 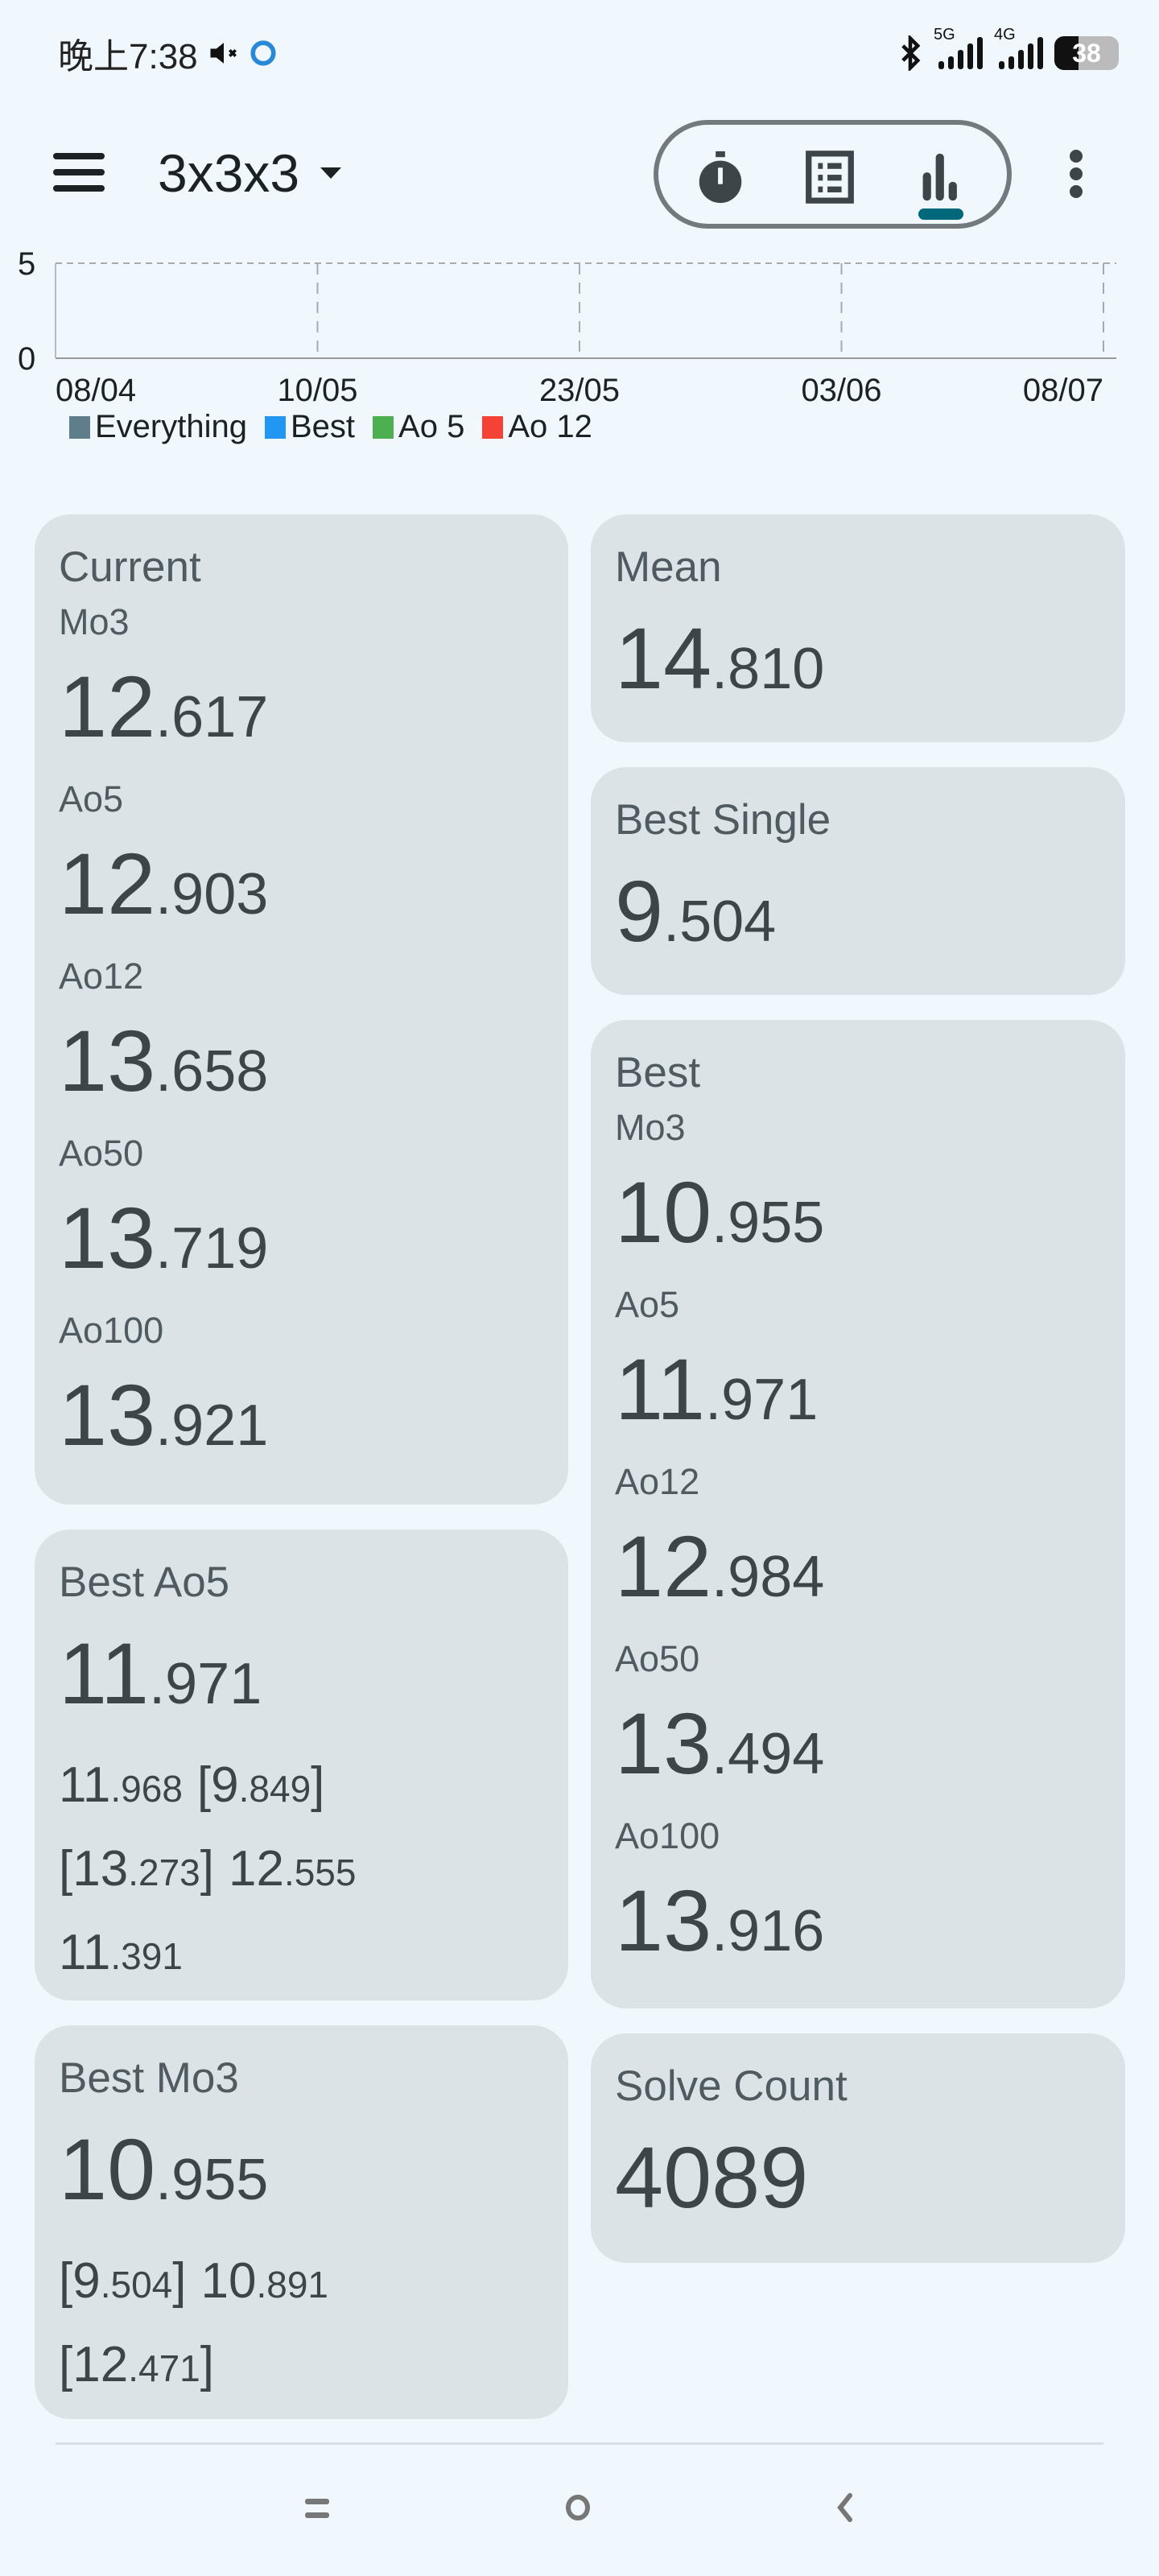 What do you see at coordinates (858, 628) in the screenshot?
I see `mean-card: Mean 14.810` at bounding box center [858, 628].